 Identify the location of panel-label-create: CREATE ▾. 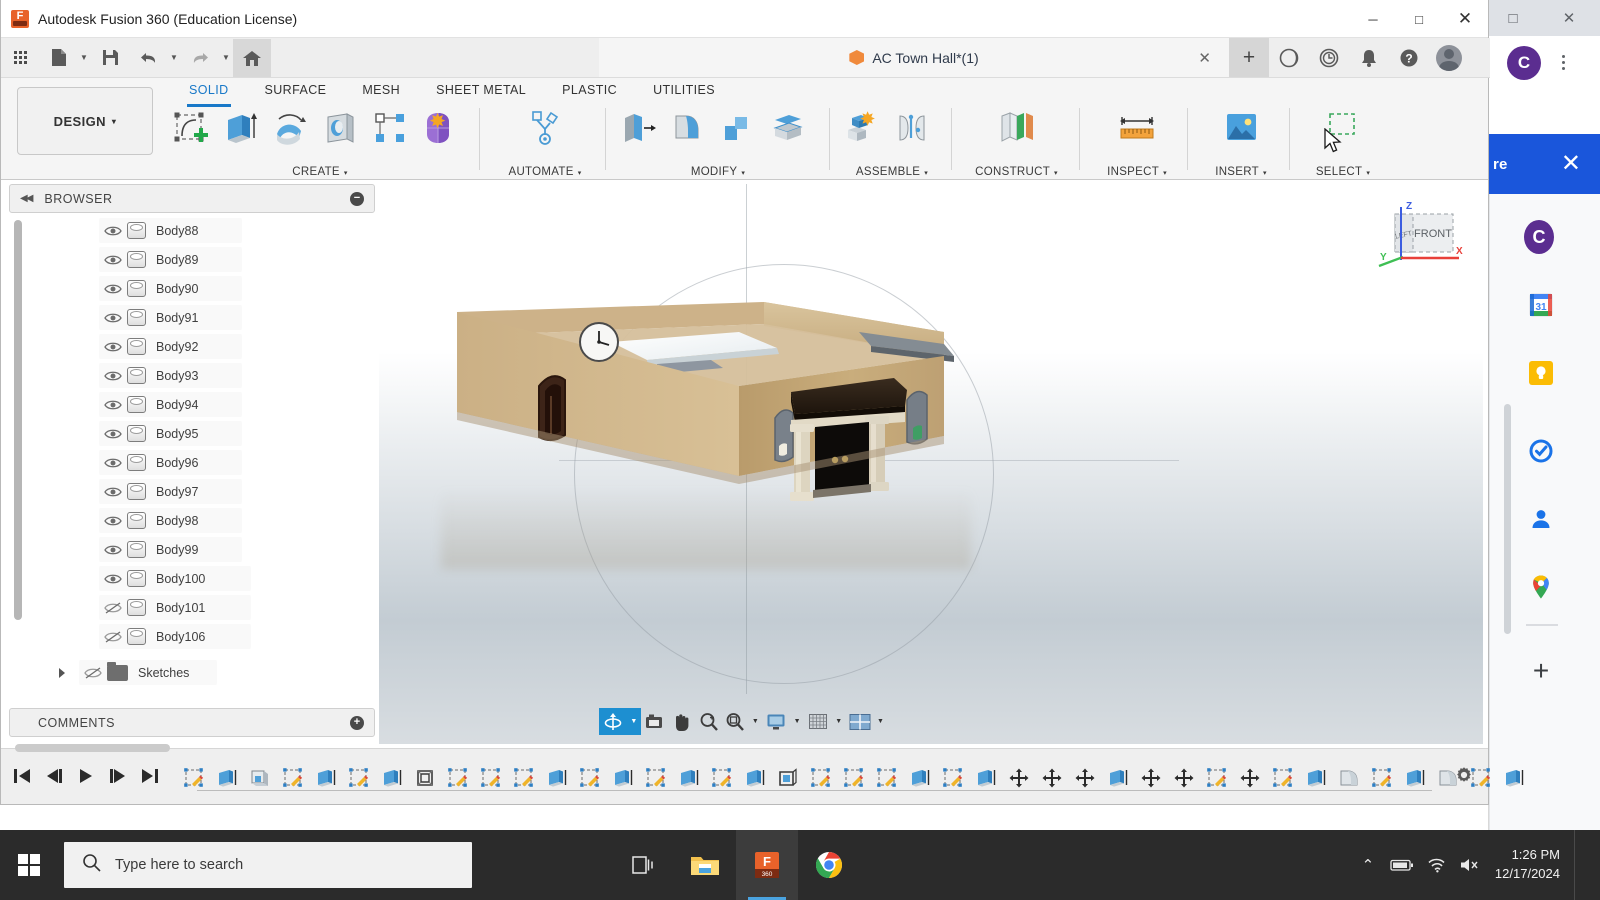
(320, 172).